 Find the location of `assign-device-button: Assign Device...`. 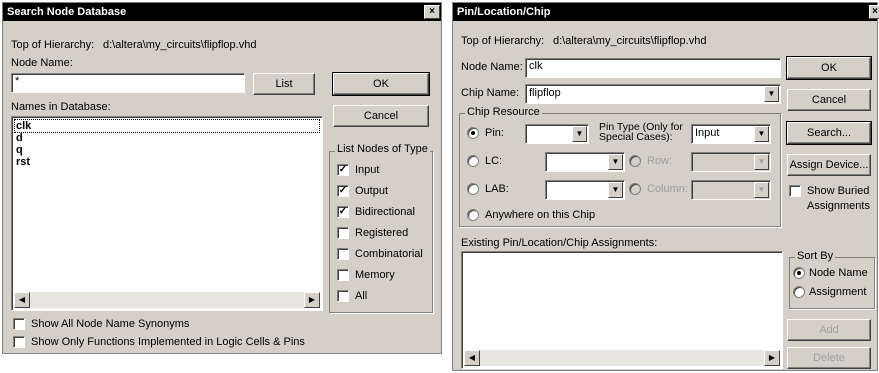

assign-device-button: Assign Device... is located at coordinates (829, 165).